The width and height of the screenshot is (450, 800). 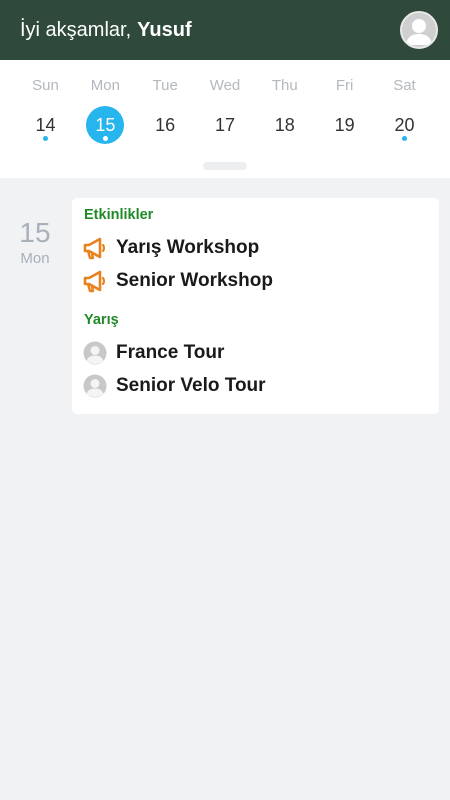 I want to click on calendar-day-weekday: Mon, so click(x=105, y=85).